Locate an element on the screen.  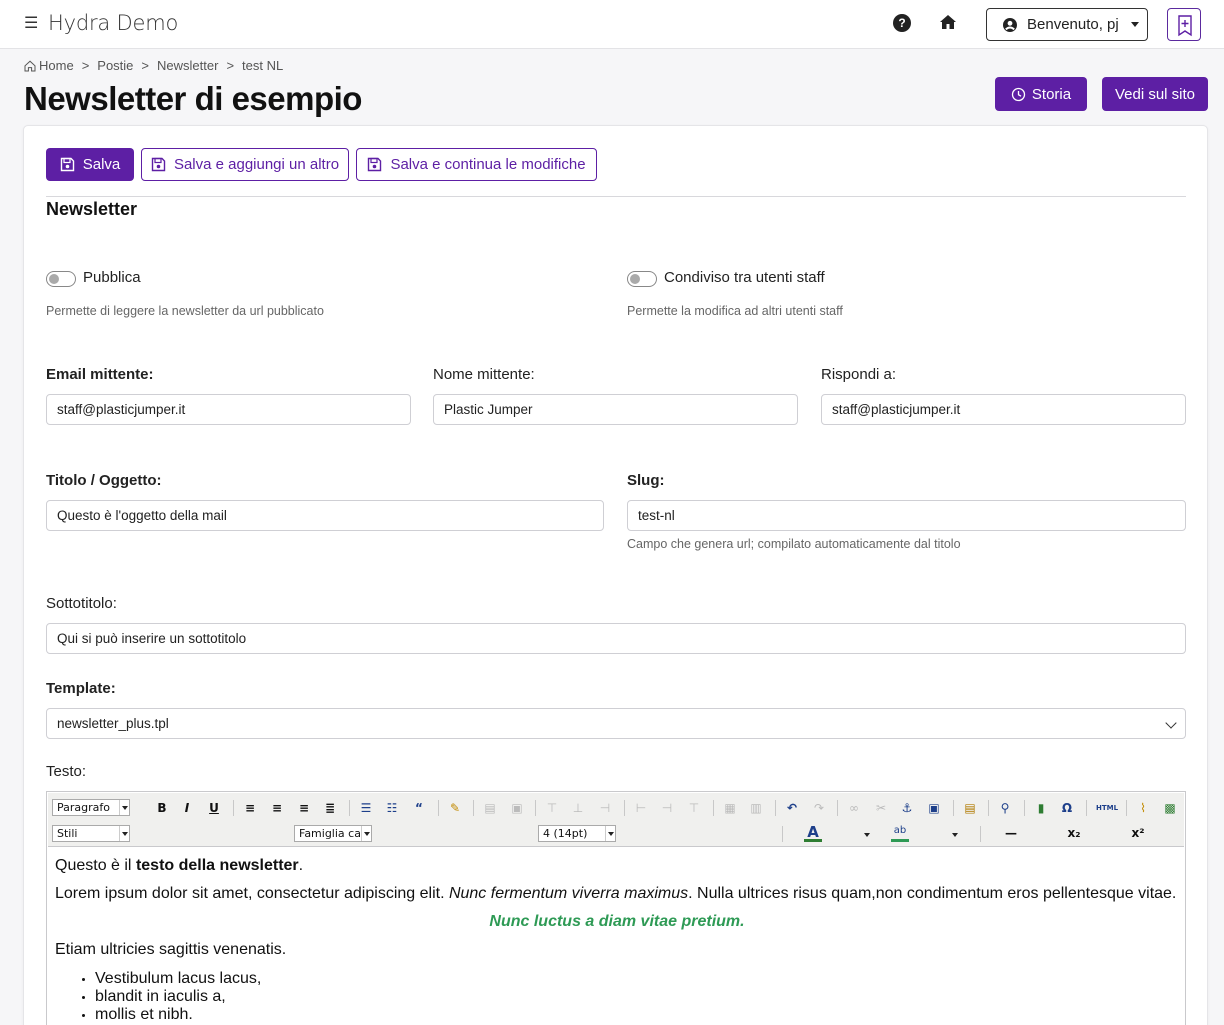
menu-icon: ☰ is located at coordinates (31, 23).